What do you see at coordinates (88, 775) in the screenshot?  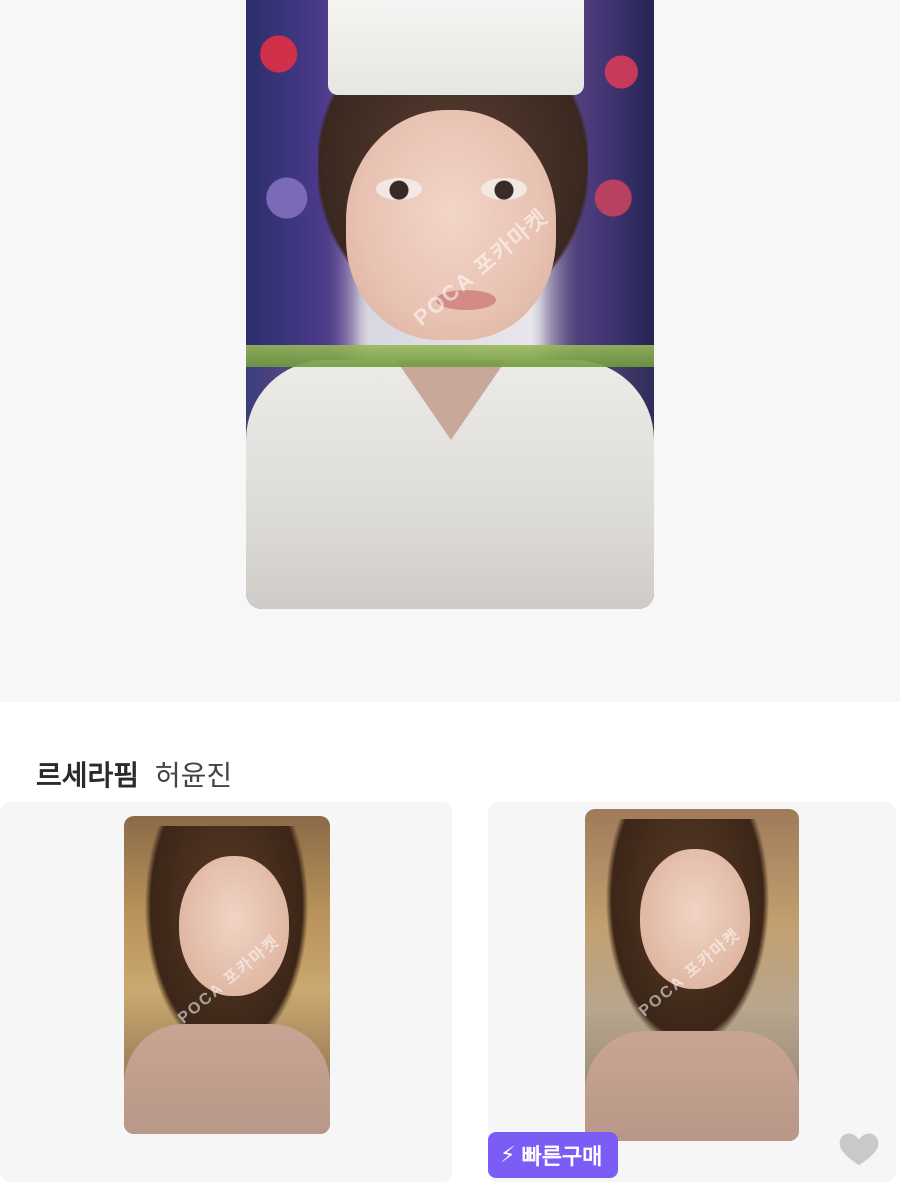 I see `group-name: 르세라핌` at bounding box center [88, 775].